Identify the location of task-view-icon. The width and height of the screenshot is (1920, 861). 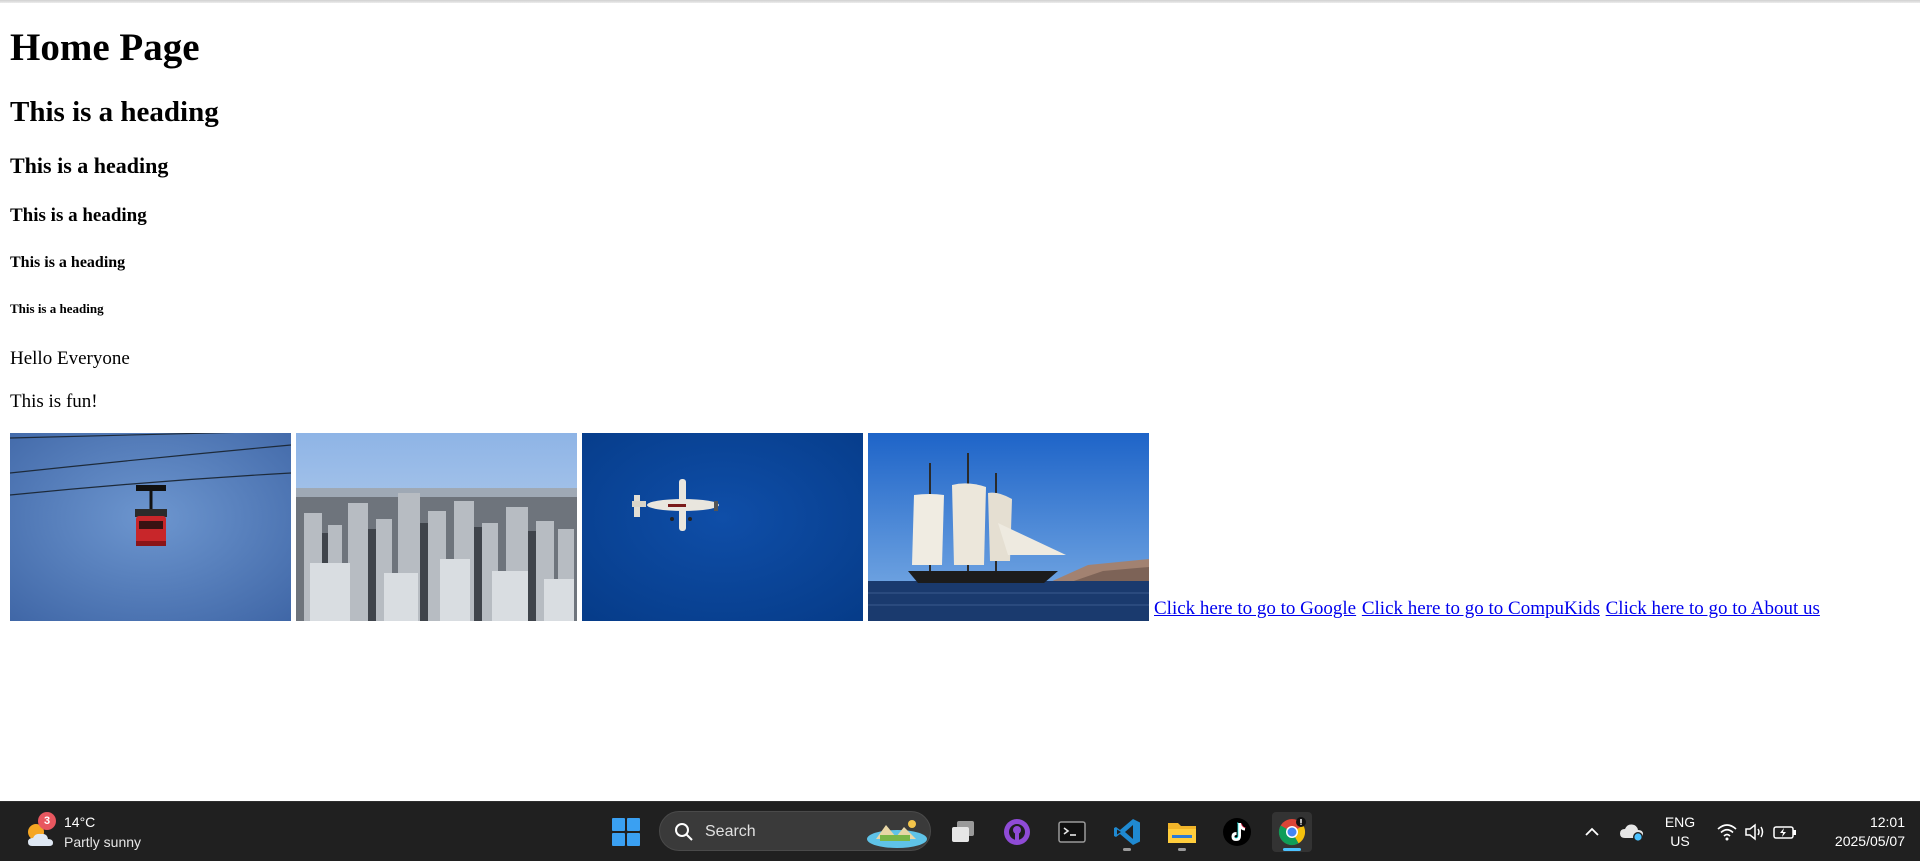
(963, 831).